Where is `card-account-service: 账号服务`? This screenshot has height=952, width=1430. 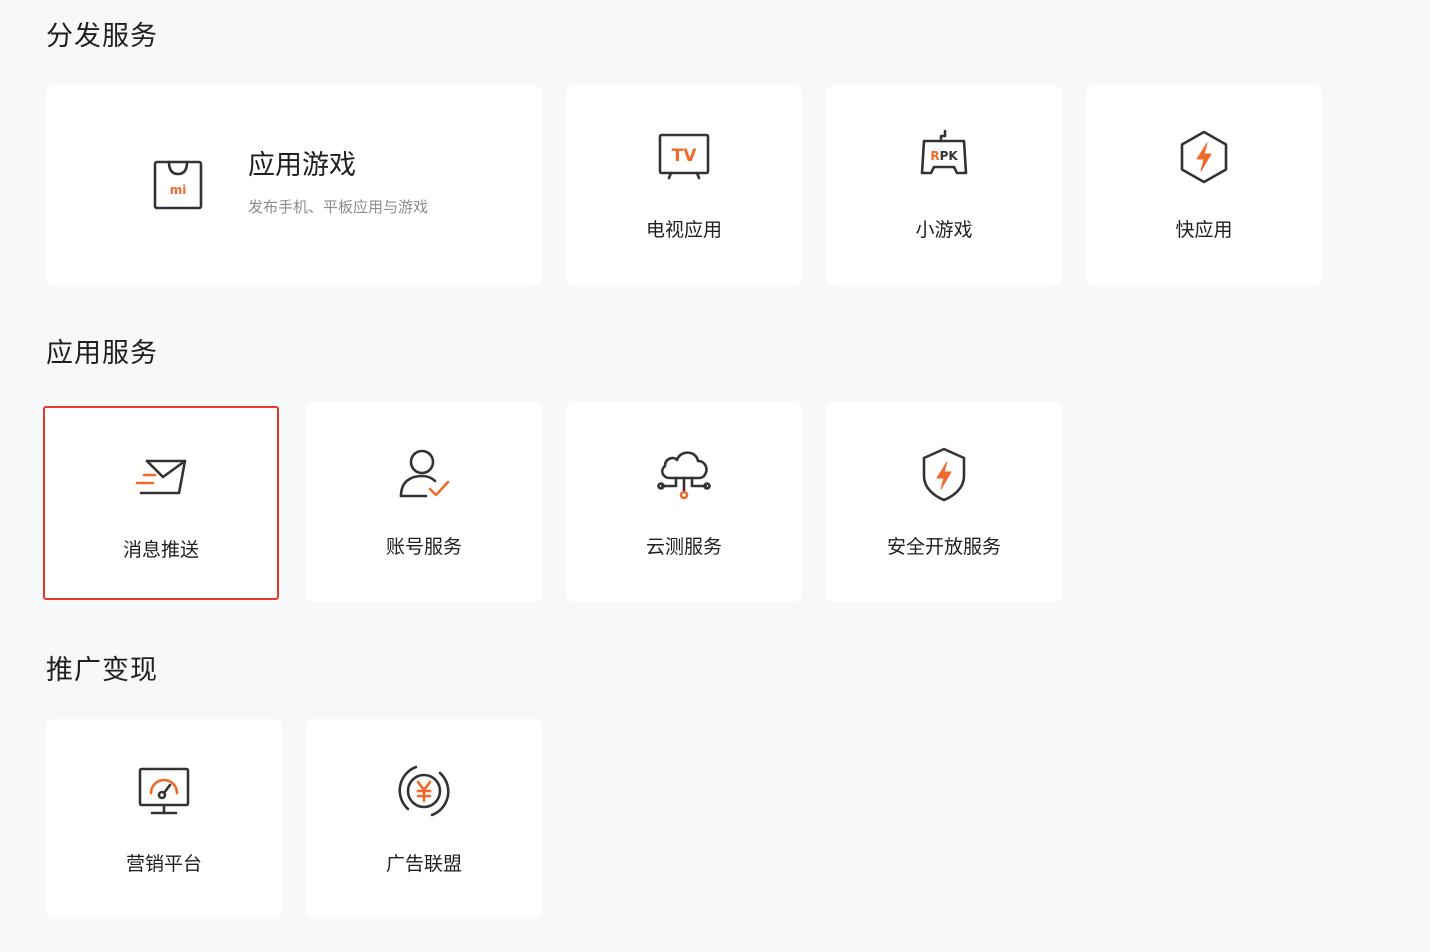
card-account-service: 账号服务 is located at coordinates (424, 502).